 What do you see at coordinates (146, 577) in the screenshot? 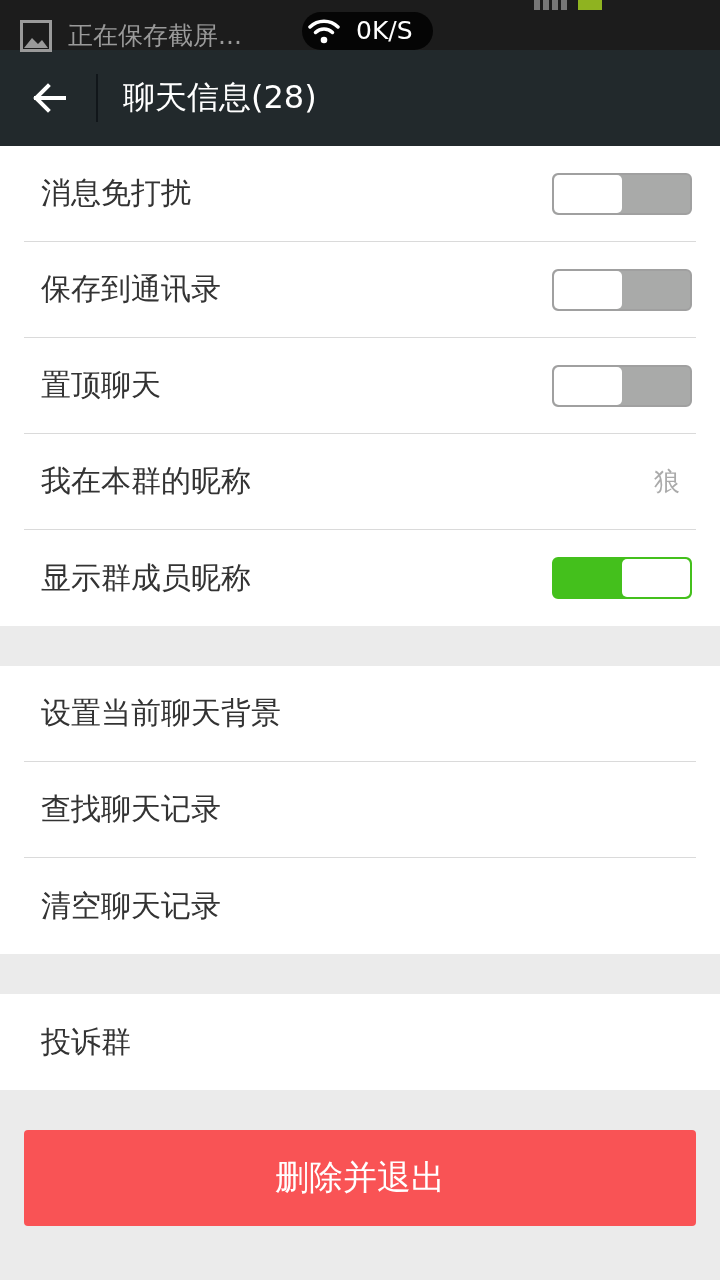
I see `row-label: 显示群成员昵称` at bounding box center [146, 577].